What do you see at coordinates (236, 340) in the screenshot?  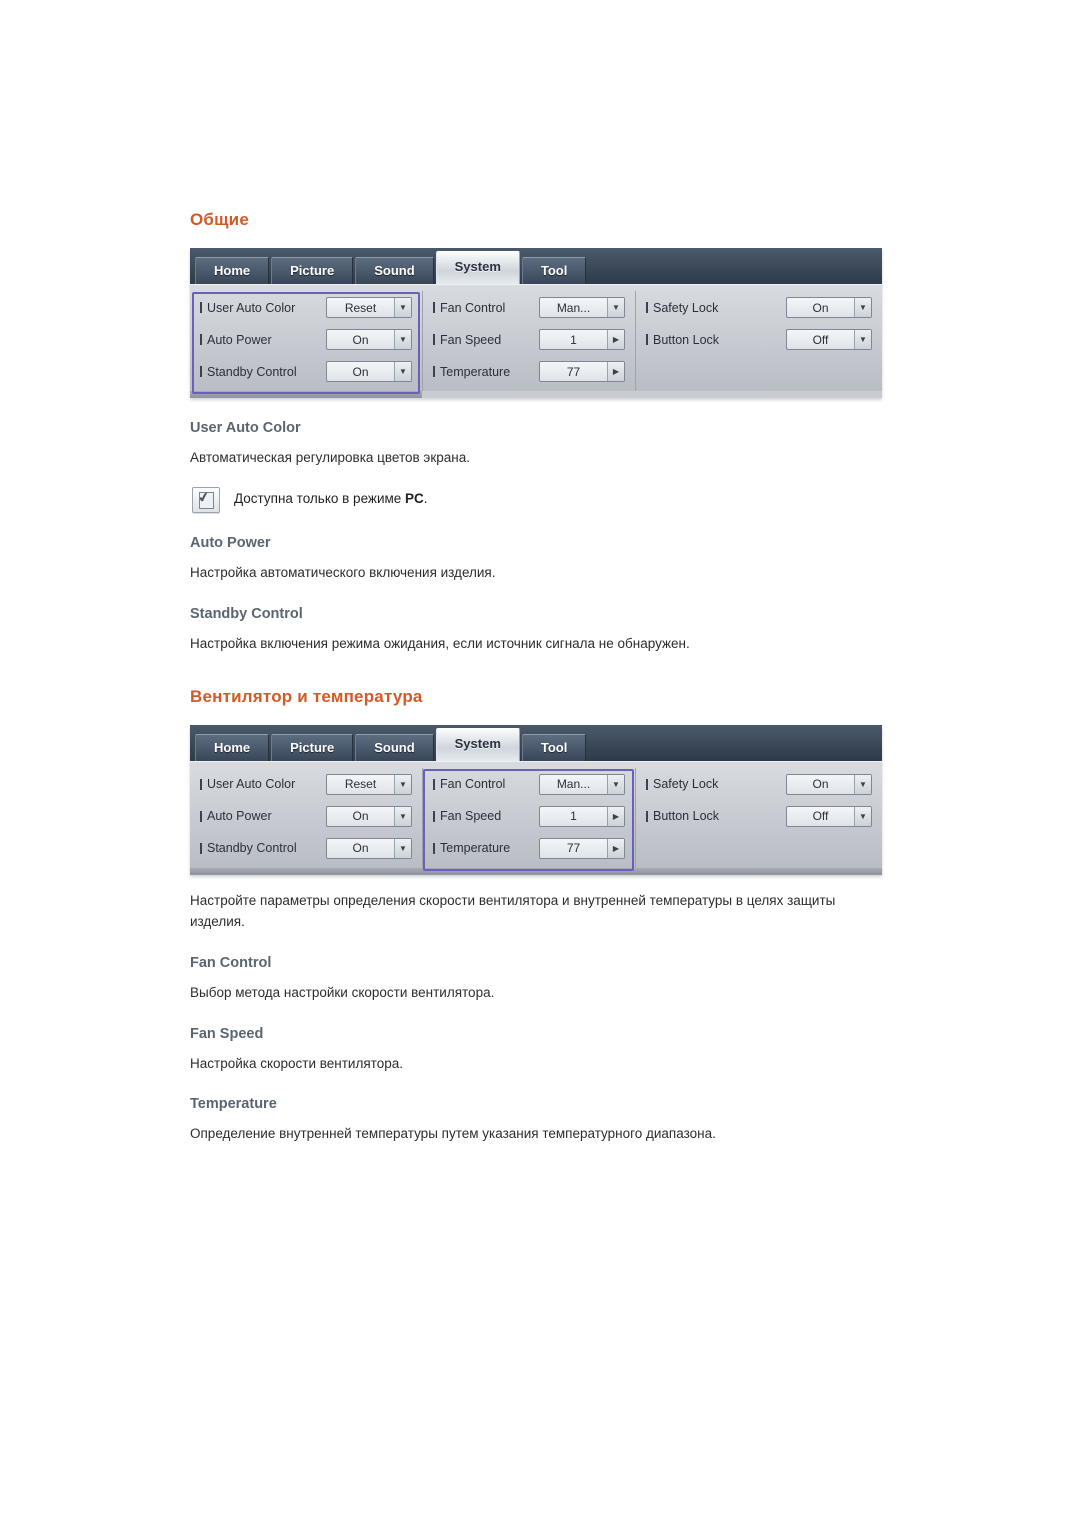 I see `osd-label-auto-power: Auto Power` at bounding box center [236, 340].